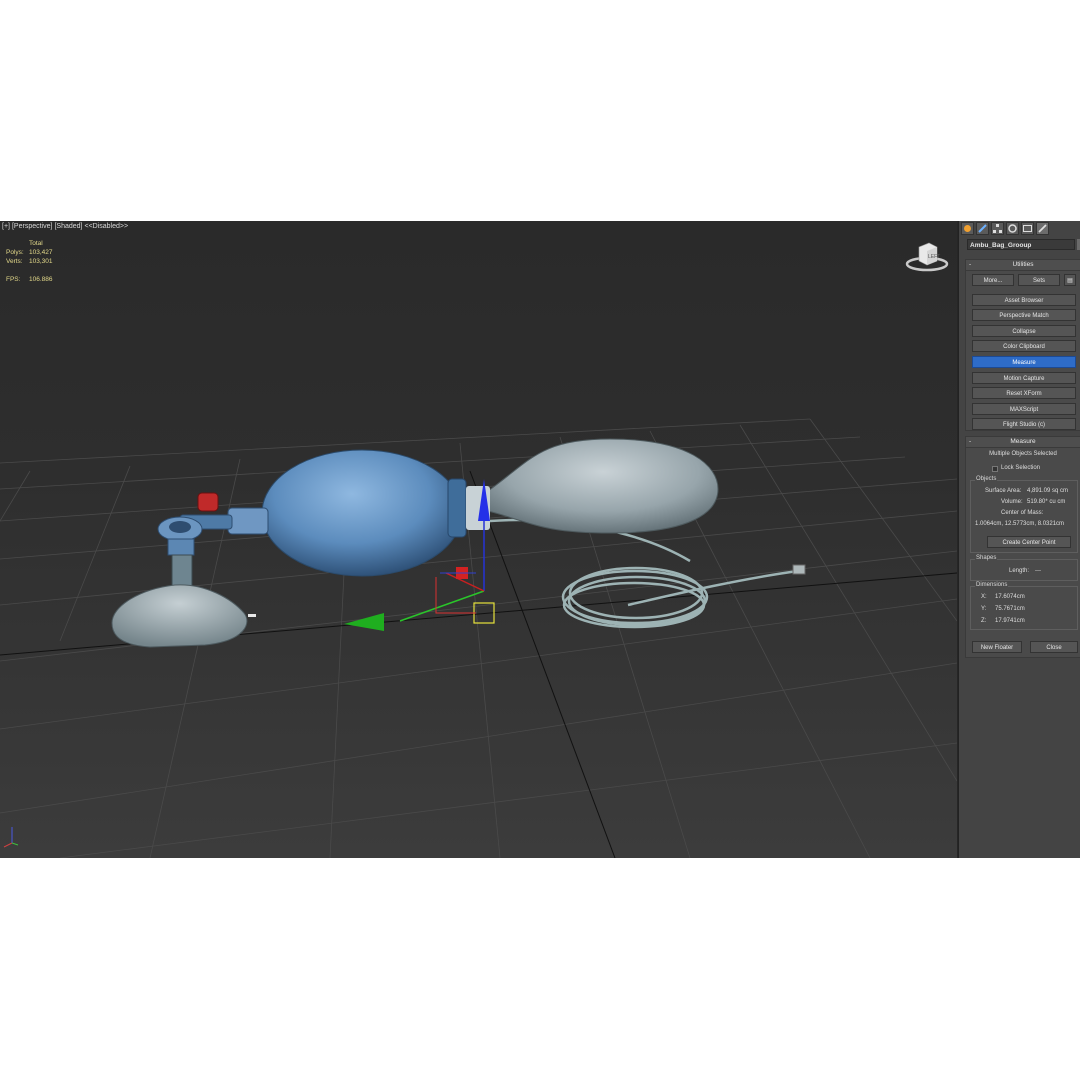 The image size is (1080, 1080). I want to click on utilities-rollout-header: - Utilities, so click(1023, 265).